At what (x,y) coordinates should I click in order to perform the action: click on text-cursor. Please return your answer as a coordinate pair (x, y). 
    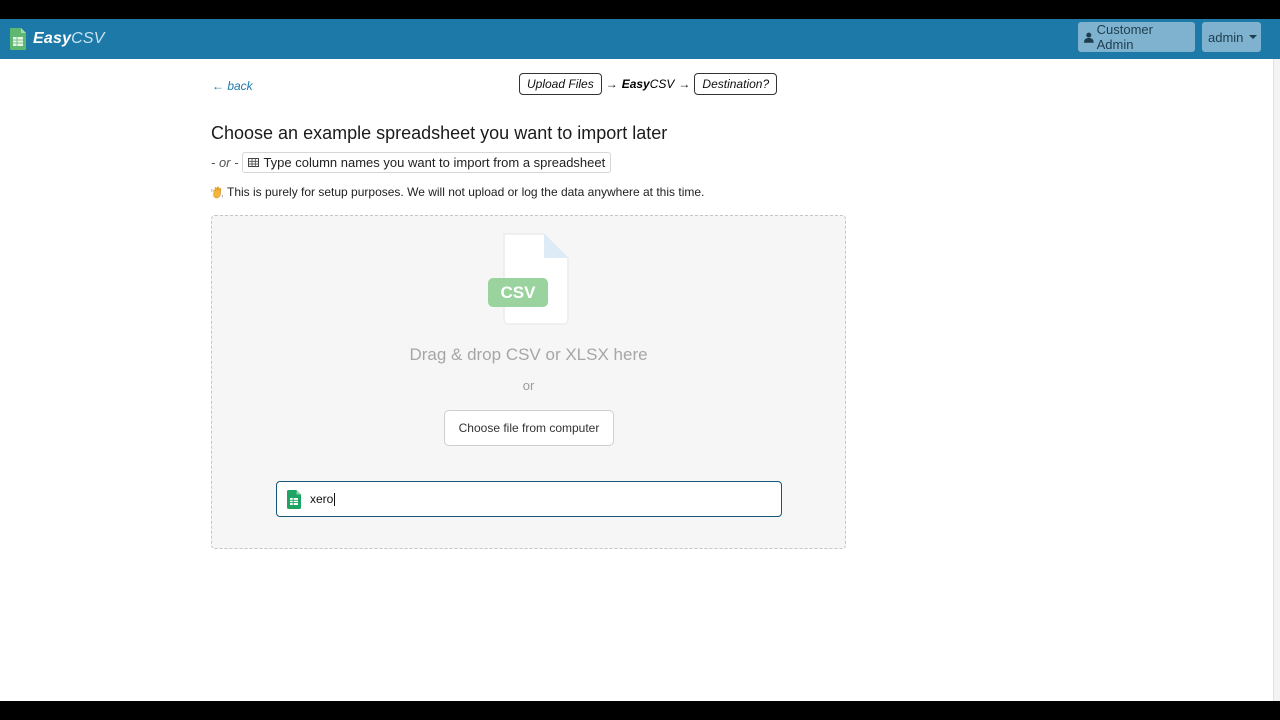
    Looking at the image, I should click on (335, 500).